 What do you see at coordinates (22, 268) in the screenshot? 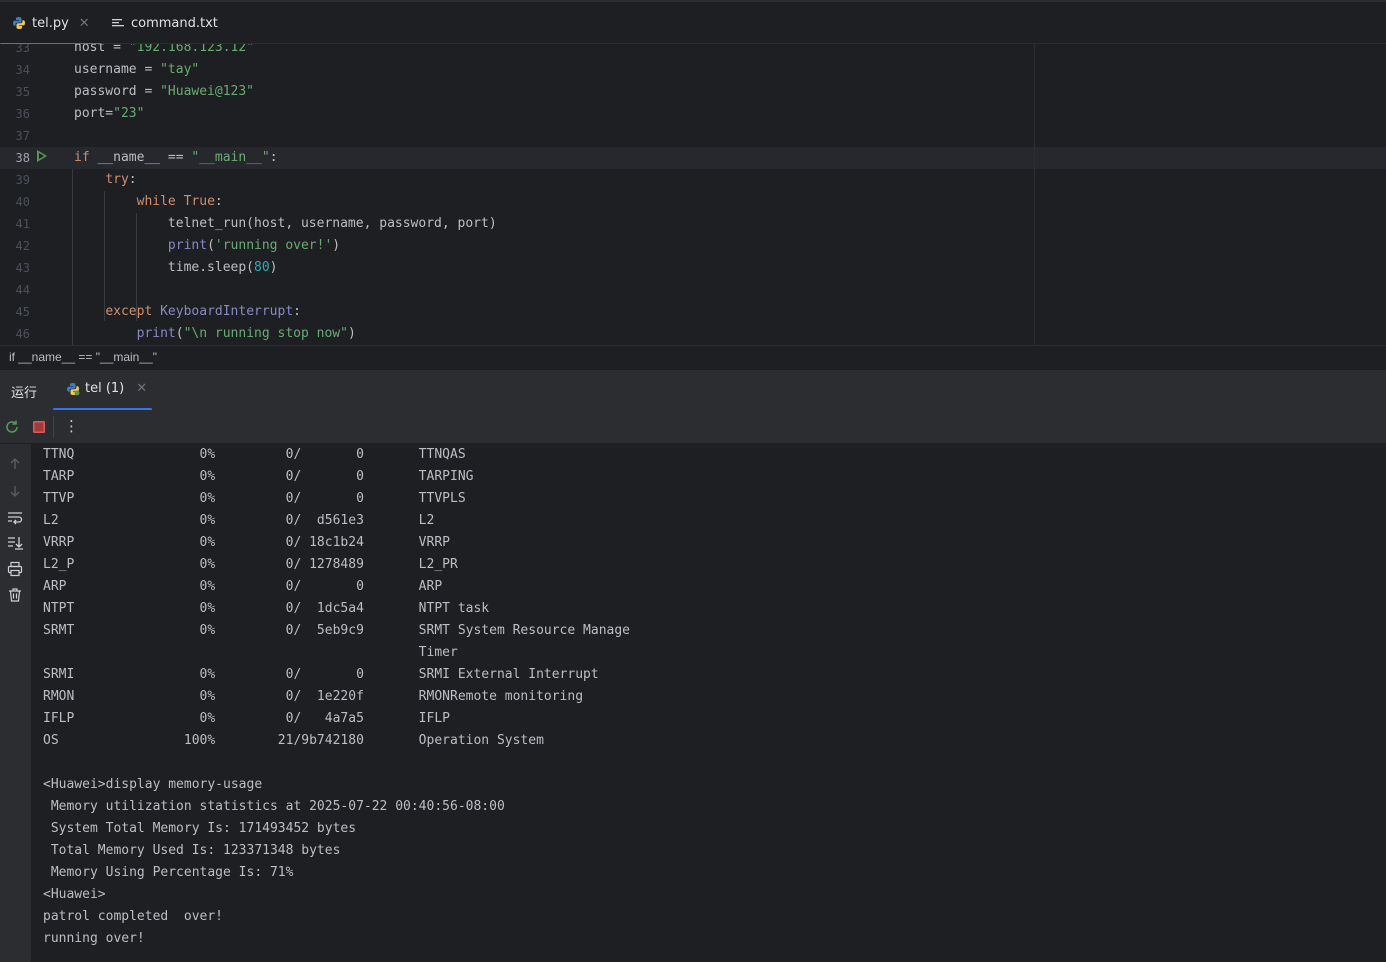
I see `line-number: 43` at bounding box center [22, 268].